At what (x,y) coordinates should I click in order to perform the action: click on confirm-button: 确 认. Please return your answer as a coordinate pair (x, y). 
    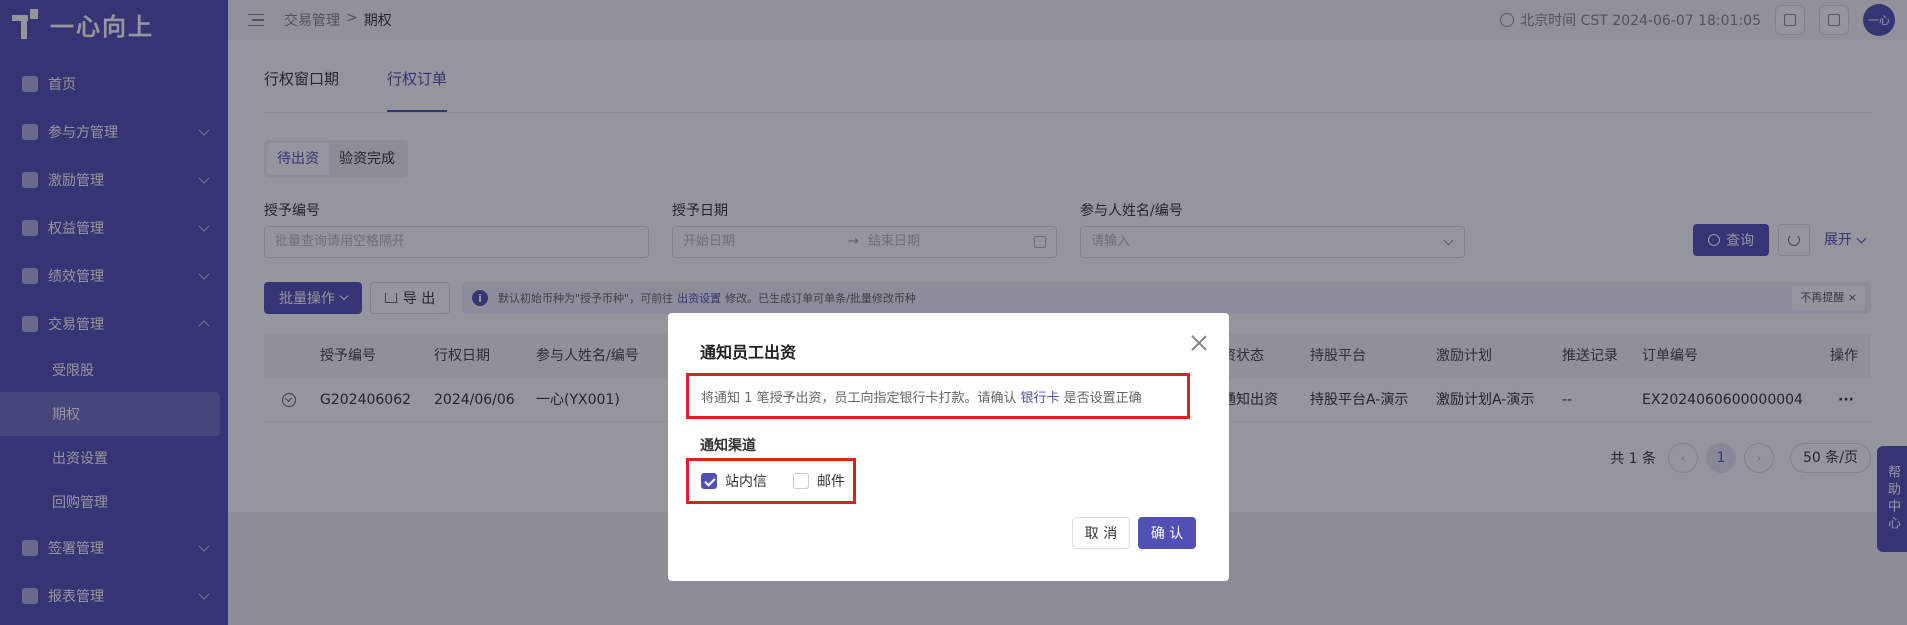
    Looking at the image, I should click on (1167, 533).